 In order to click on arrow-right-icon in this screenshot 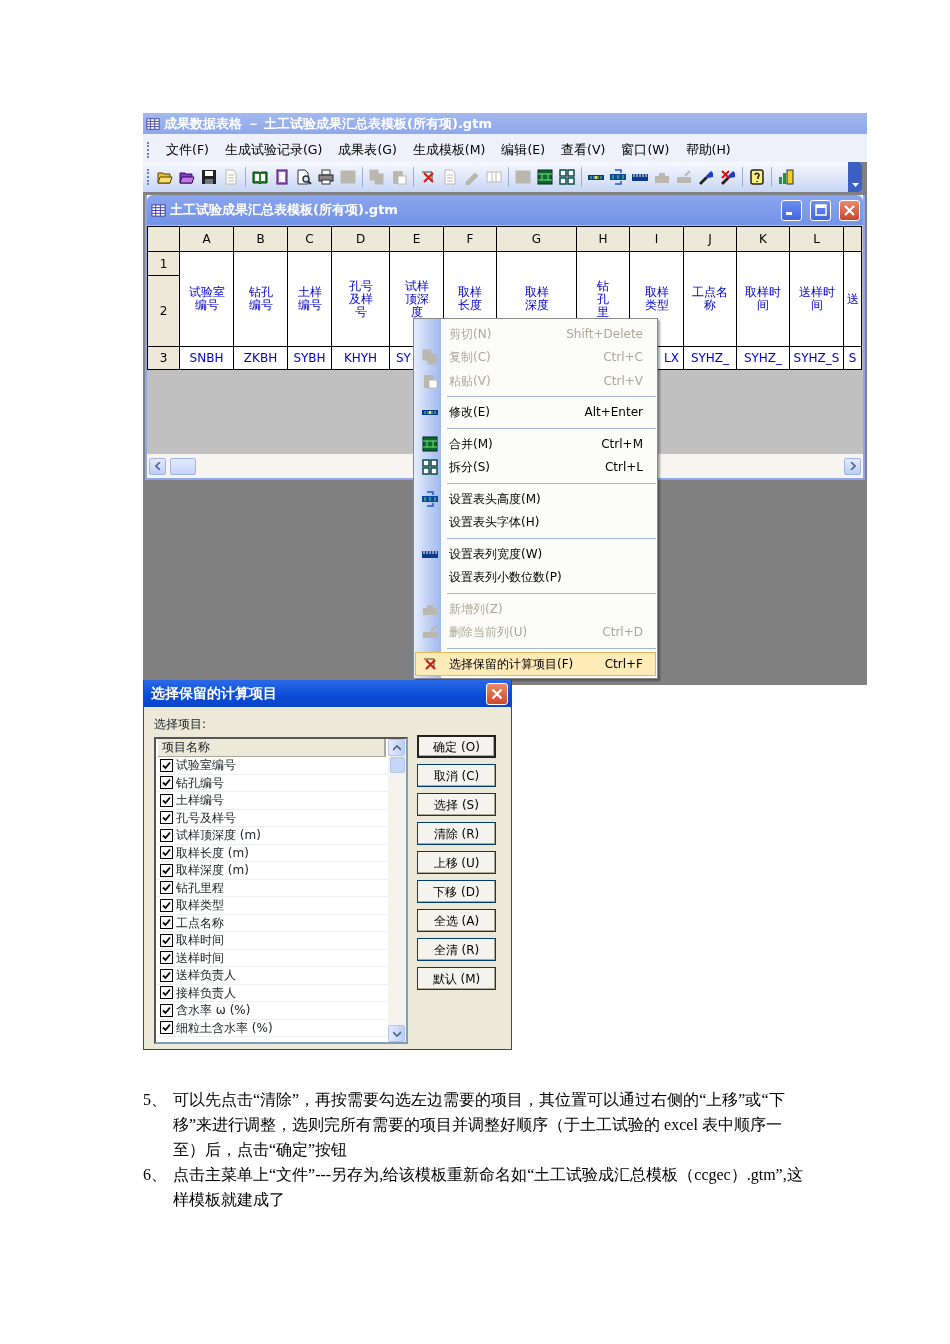, I will do `click(852, 466)`.